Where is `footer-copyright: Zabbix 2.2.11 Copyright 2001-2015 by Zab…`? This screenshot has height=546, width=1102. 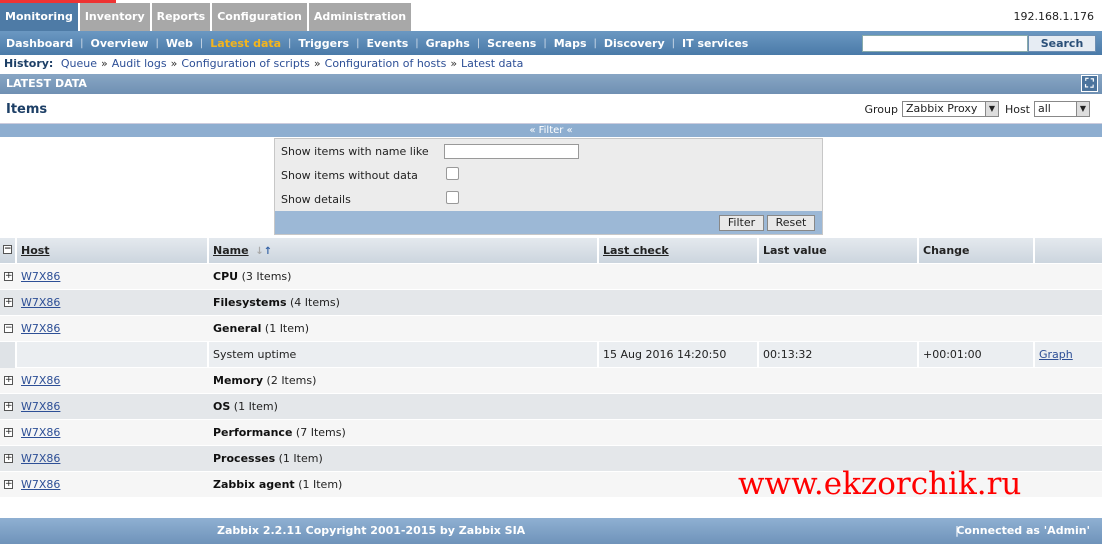
footer-copyright: Zabbix 2.2.11 Copyright 2001-2015 by Zab… is located at coordinates (371, 530).